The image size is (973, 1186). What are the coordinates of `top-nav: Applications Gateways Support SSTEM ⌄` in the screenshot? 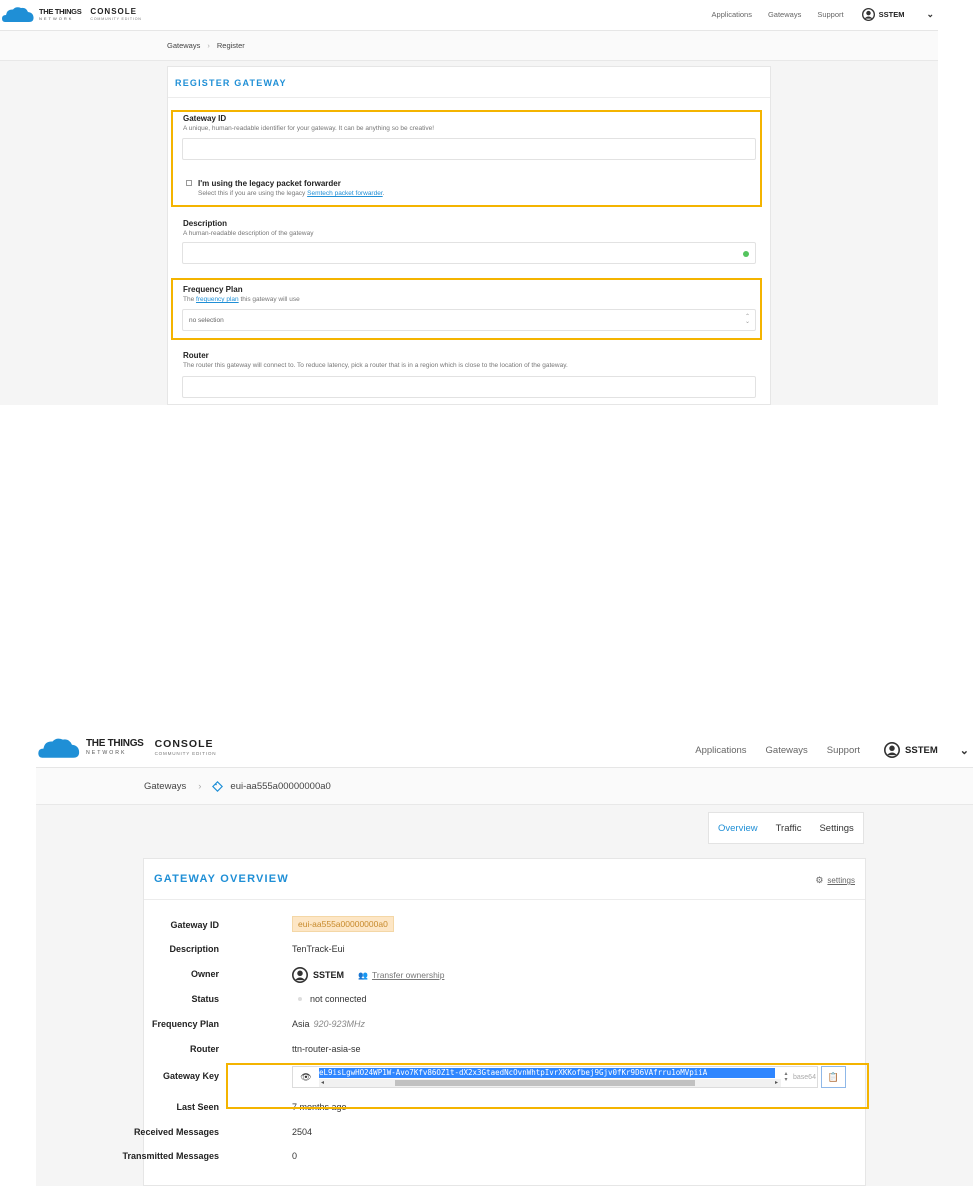 It's located at (823, 14).